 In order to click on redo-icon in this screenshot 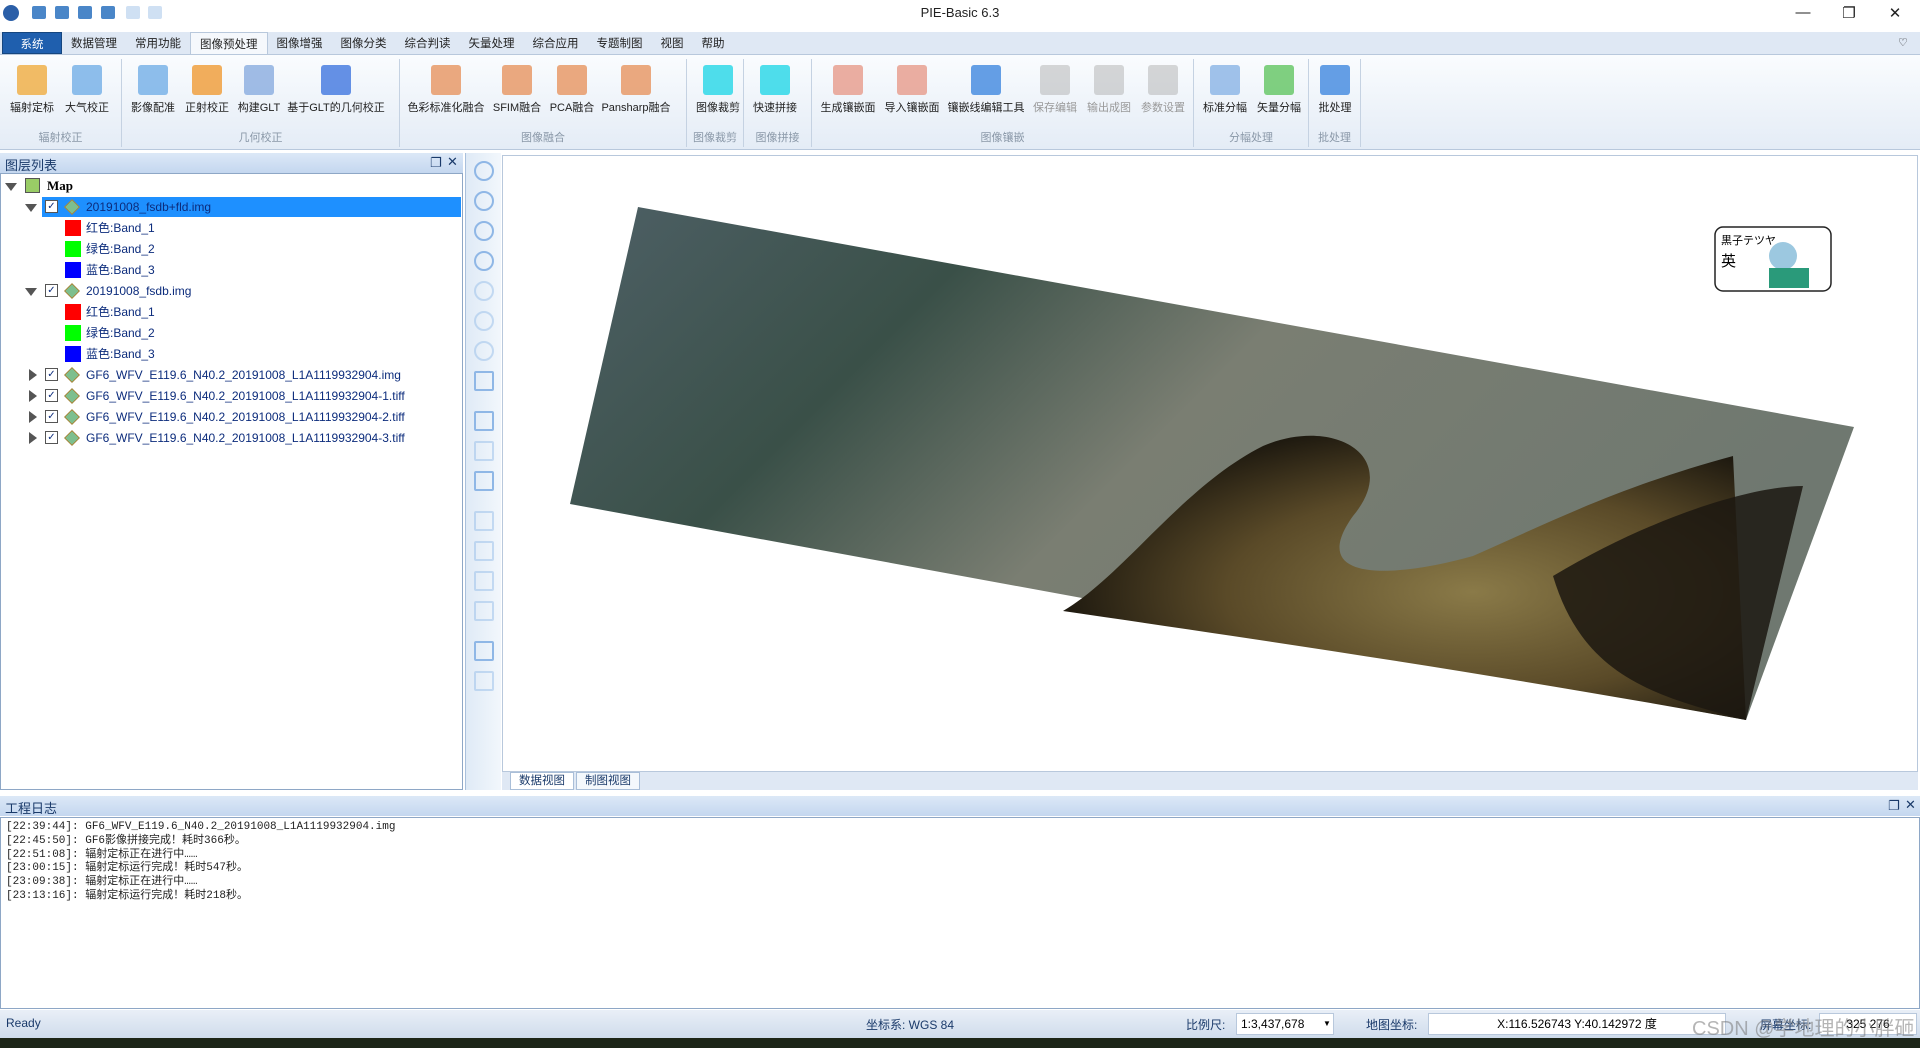, I will do `click(484, 681)`.